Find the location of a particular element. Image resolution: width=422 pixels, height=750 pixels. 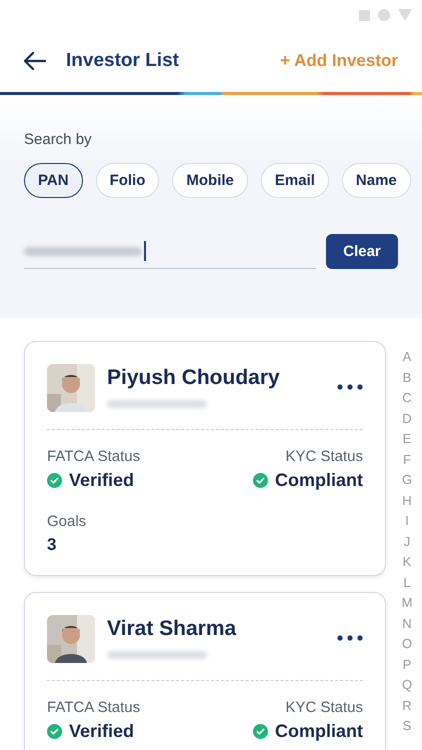

index-letter: R is located at coordinates (407, 706).